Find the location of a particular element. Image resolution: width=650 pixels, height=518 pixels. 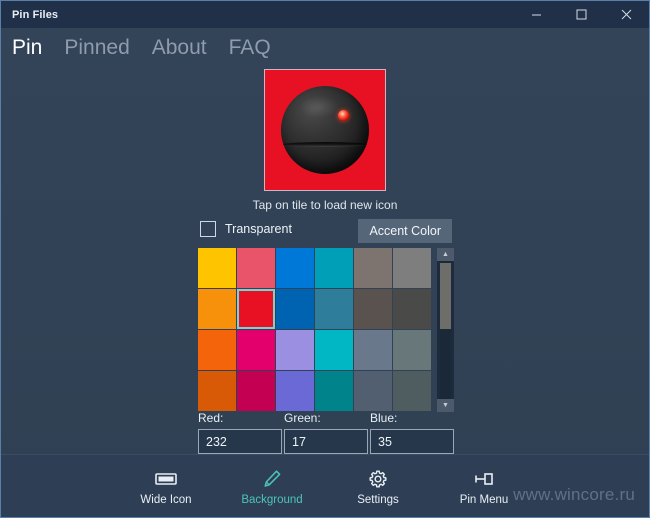

bottom-item-wide-icon: Wide Icon is located at coordinates (166, 486).